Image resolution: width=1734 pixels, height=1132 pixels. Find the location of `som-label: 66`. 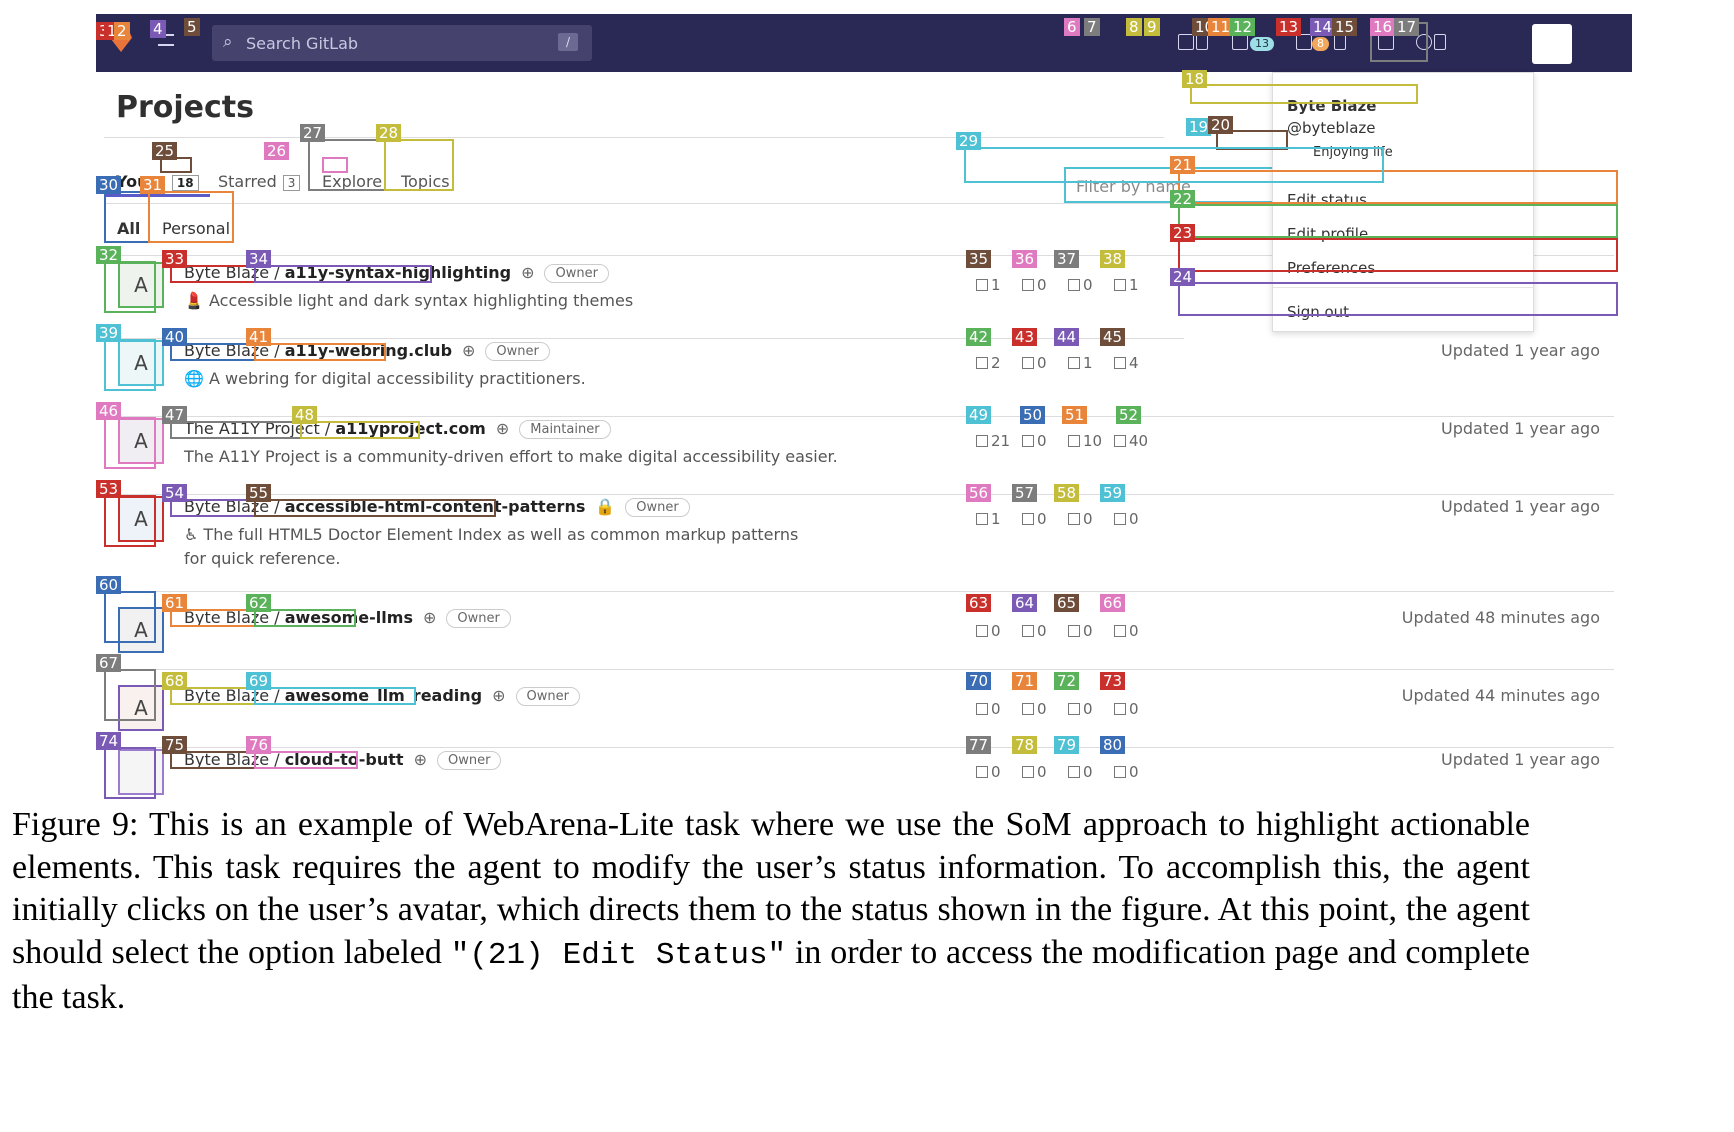

som-label: 66 is located at coordinates (1113, 603).